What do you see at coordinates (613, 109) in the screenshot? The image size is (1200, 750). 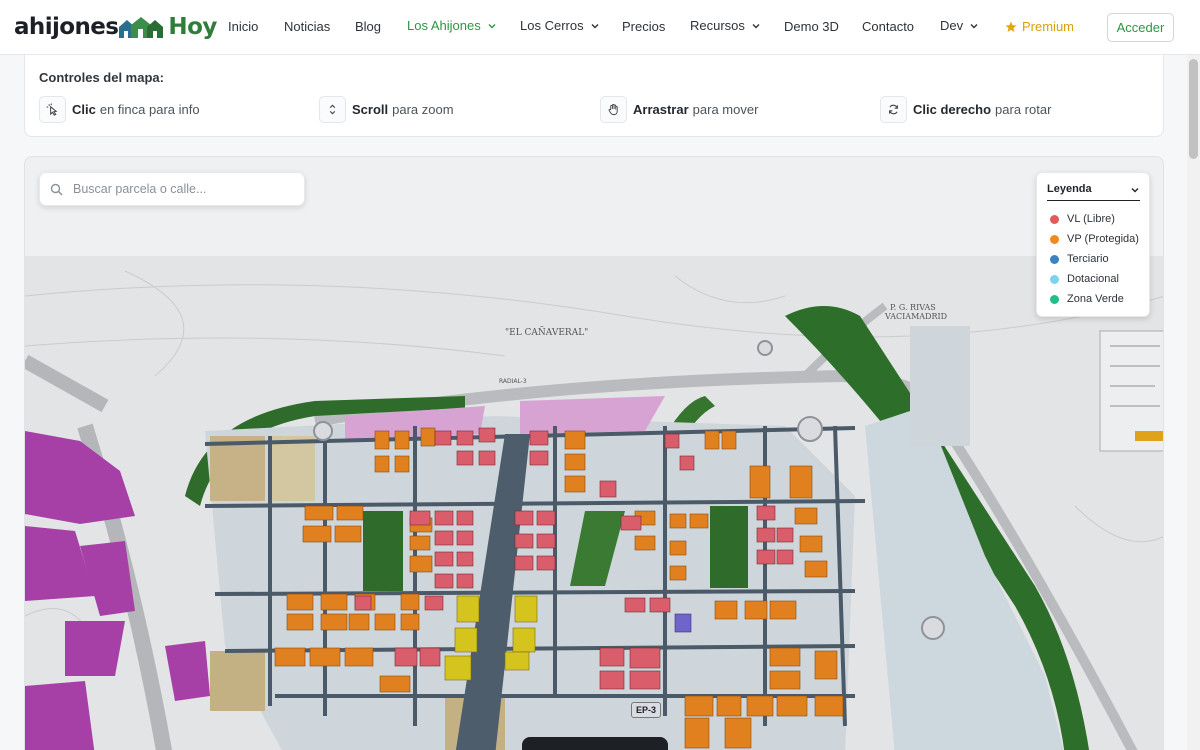 I see `hand-icon` at bounding box center [613, 109].